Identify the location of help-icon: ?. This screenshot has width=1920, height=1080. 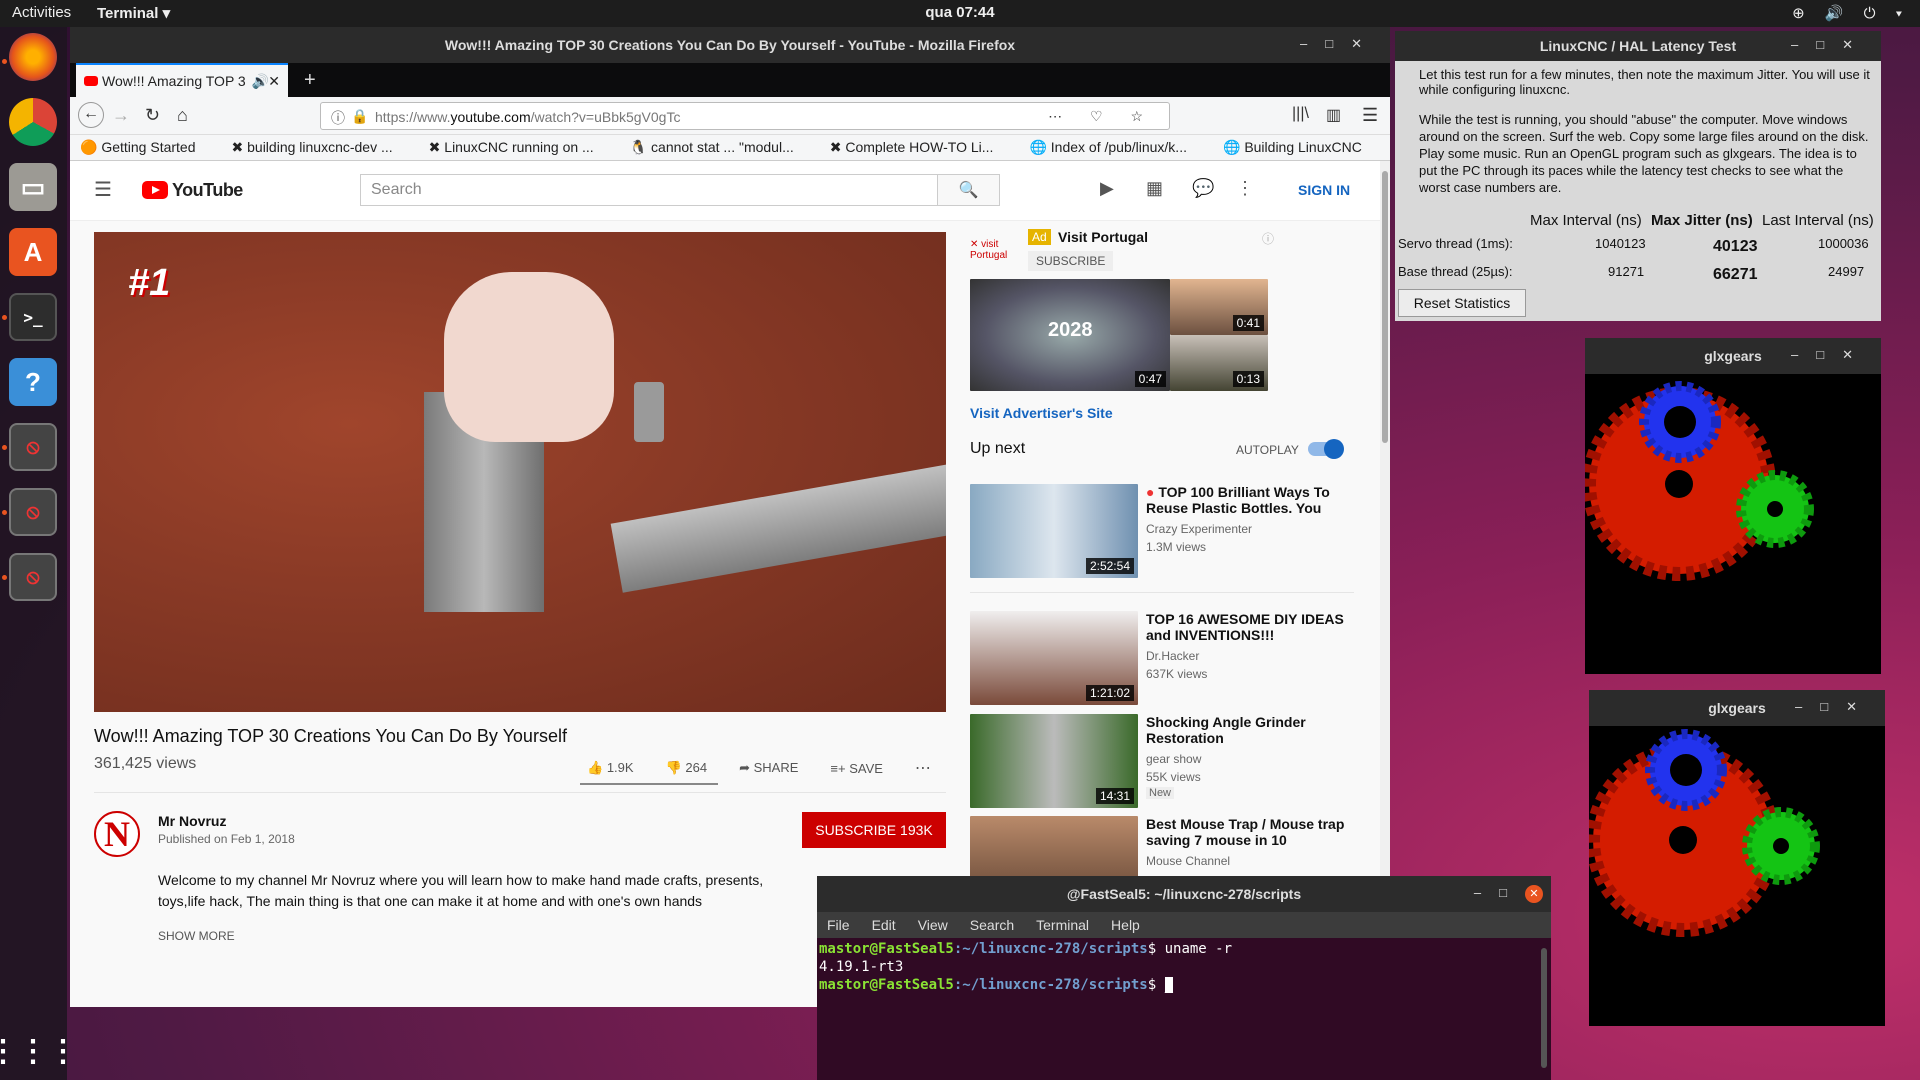
(33, 382).